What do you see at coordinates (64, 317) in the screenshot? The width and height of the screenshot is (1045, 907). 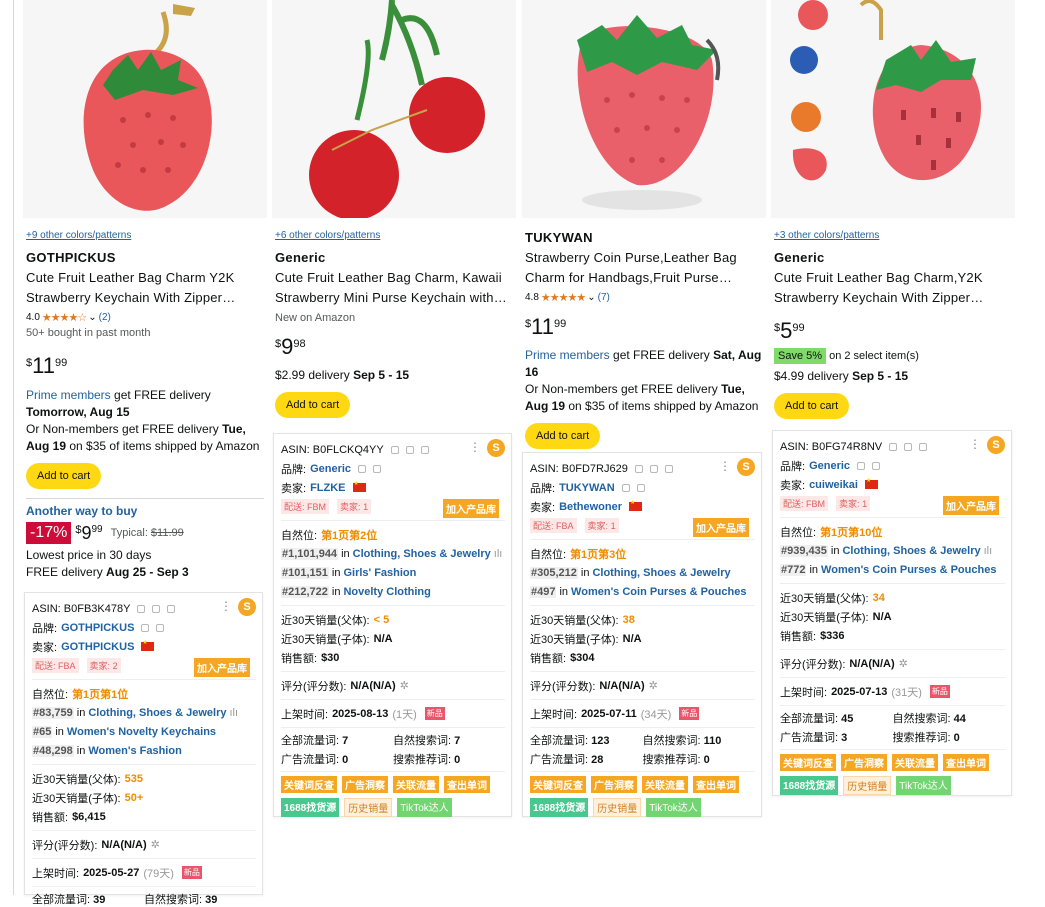 I see `stars-icon: ★★★★☆` at bounding box center [64, 317].